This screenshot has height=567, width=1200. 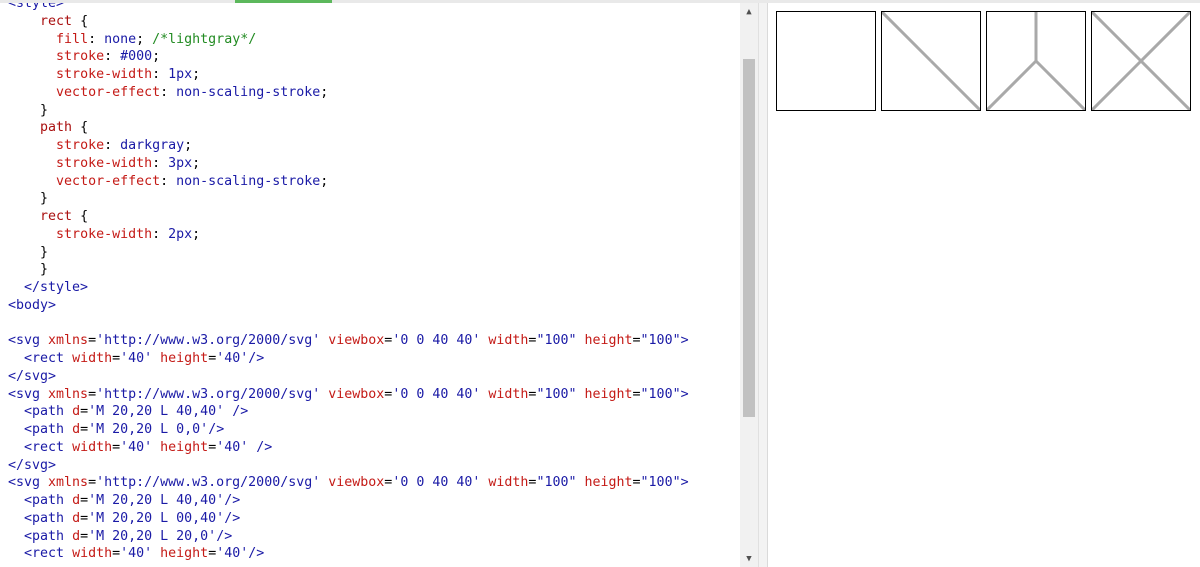 What do you see at coordinates (348, 253) in the screenshot?
I see `code-line: }` at bounding box center [348, 253].